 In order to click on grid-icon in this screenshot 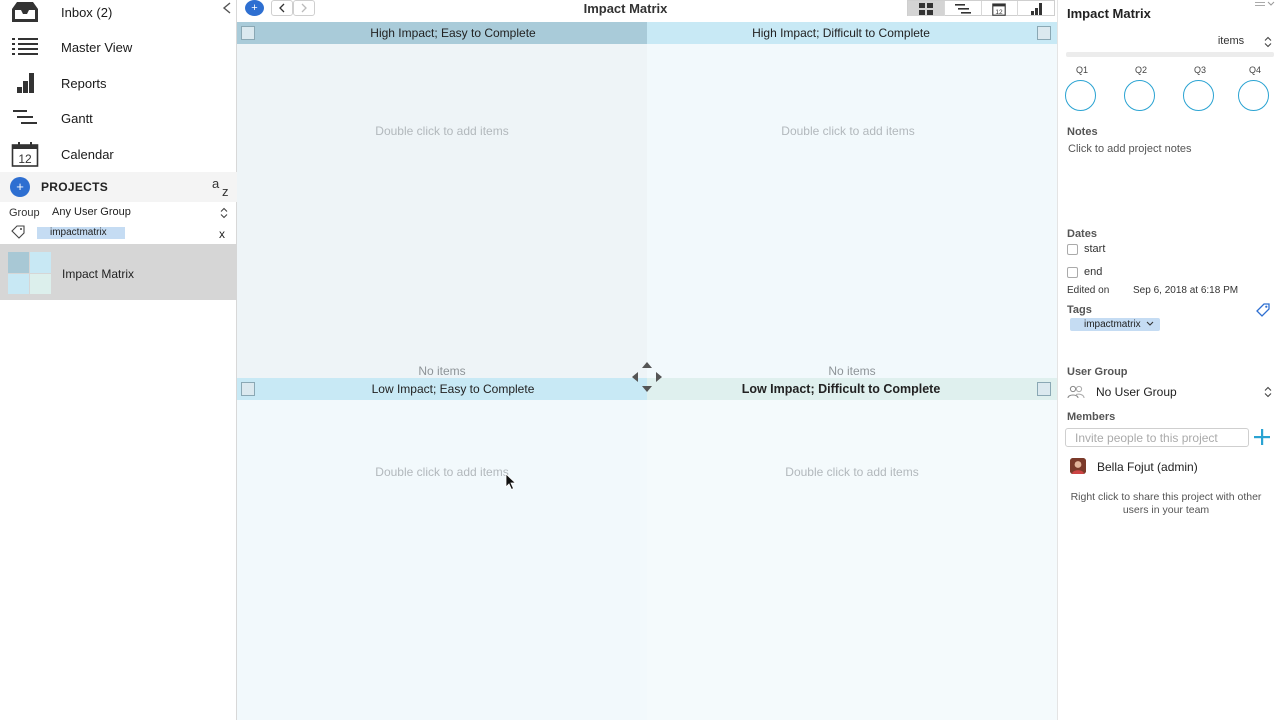, I will do `click(925, 8)`.